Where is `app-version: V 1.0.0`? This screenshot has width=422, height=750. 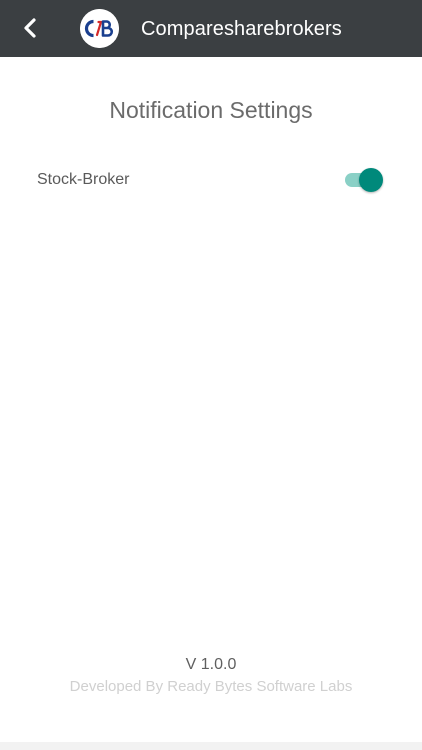 app-version: V 1.0.0 is located at coordinates (211, 664).